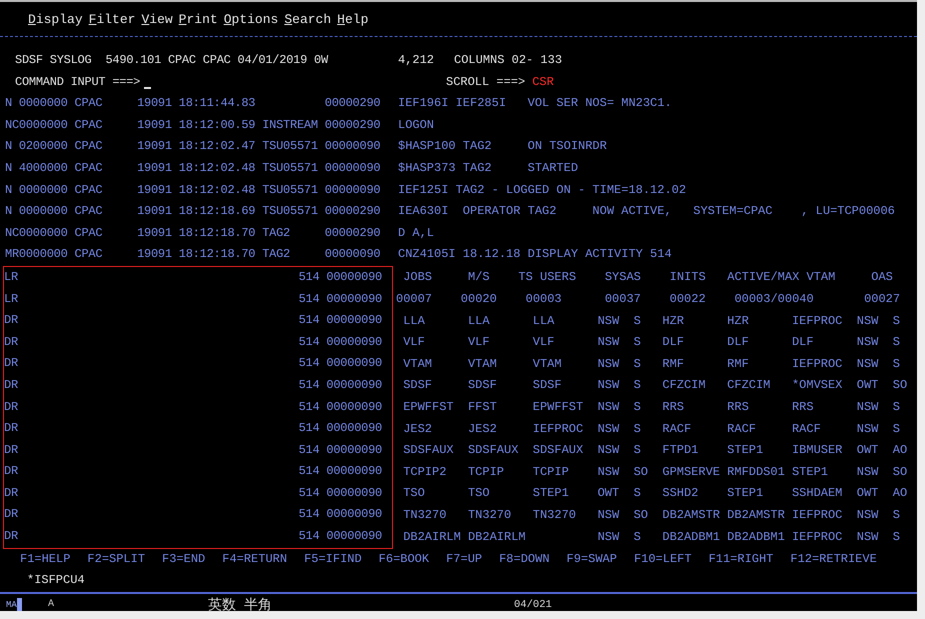  Describe the element at coordinates (673, 364) in the screenshot. I see `table-cell-text: RMF` at that location.